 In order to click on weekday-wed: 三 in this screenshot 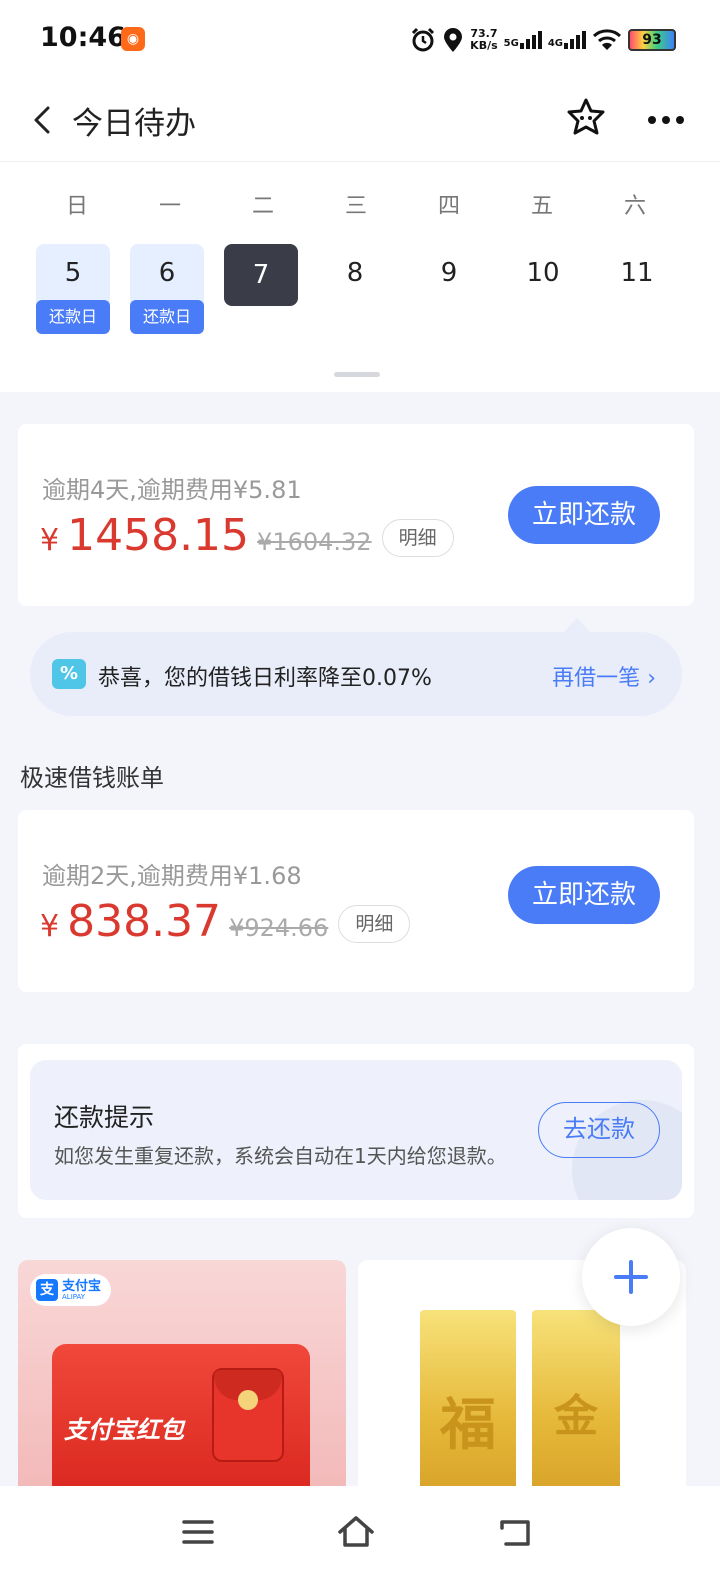, I will do `click(355, 206)`.